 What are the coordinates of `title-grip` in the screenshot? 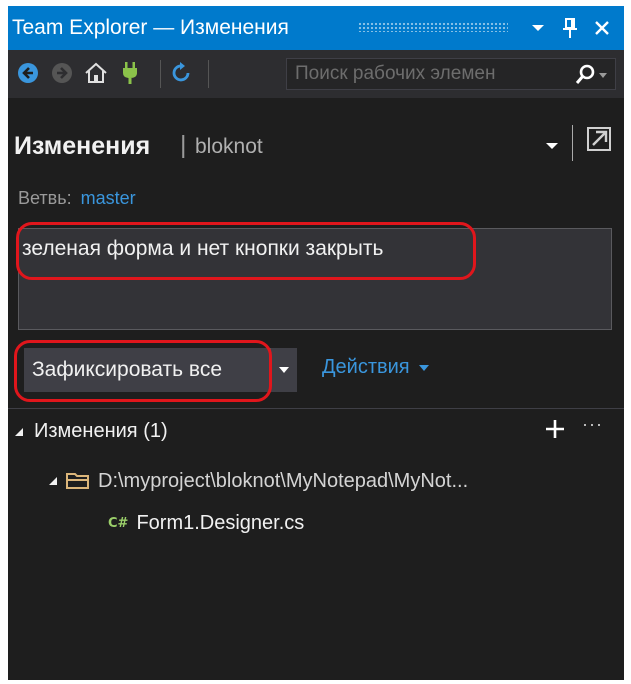 It's located at (433, 27).